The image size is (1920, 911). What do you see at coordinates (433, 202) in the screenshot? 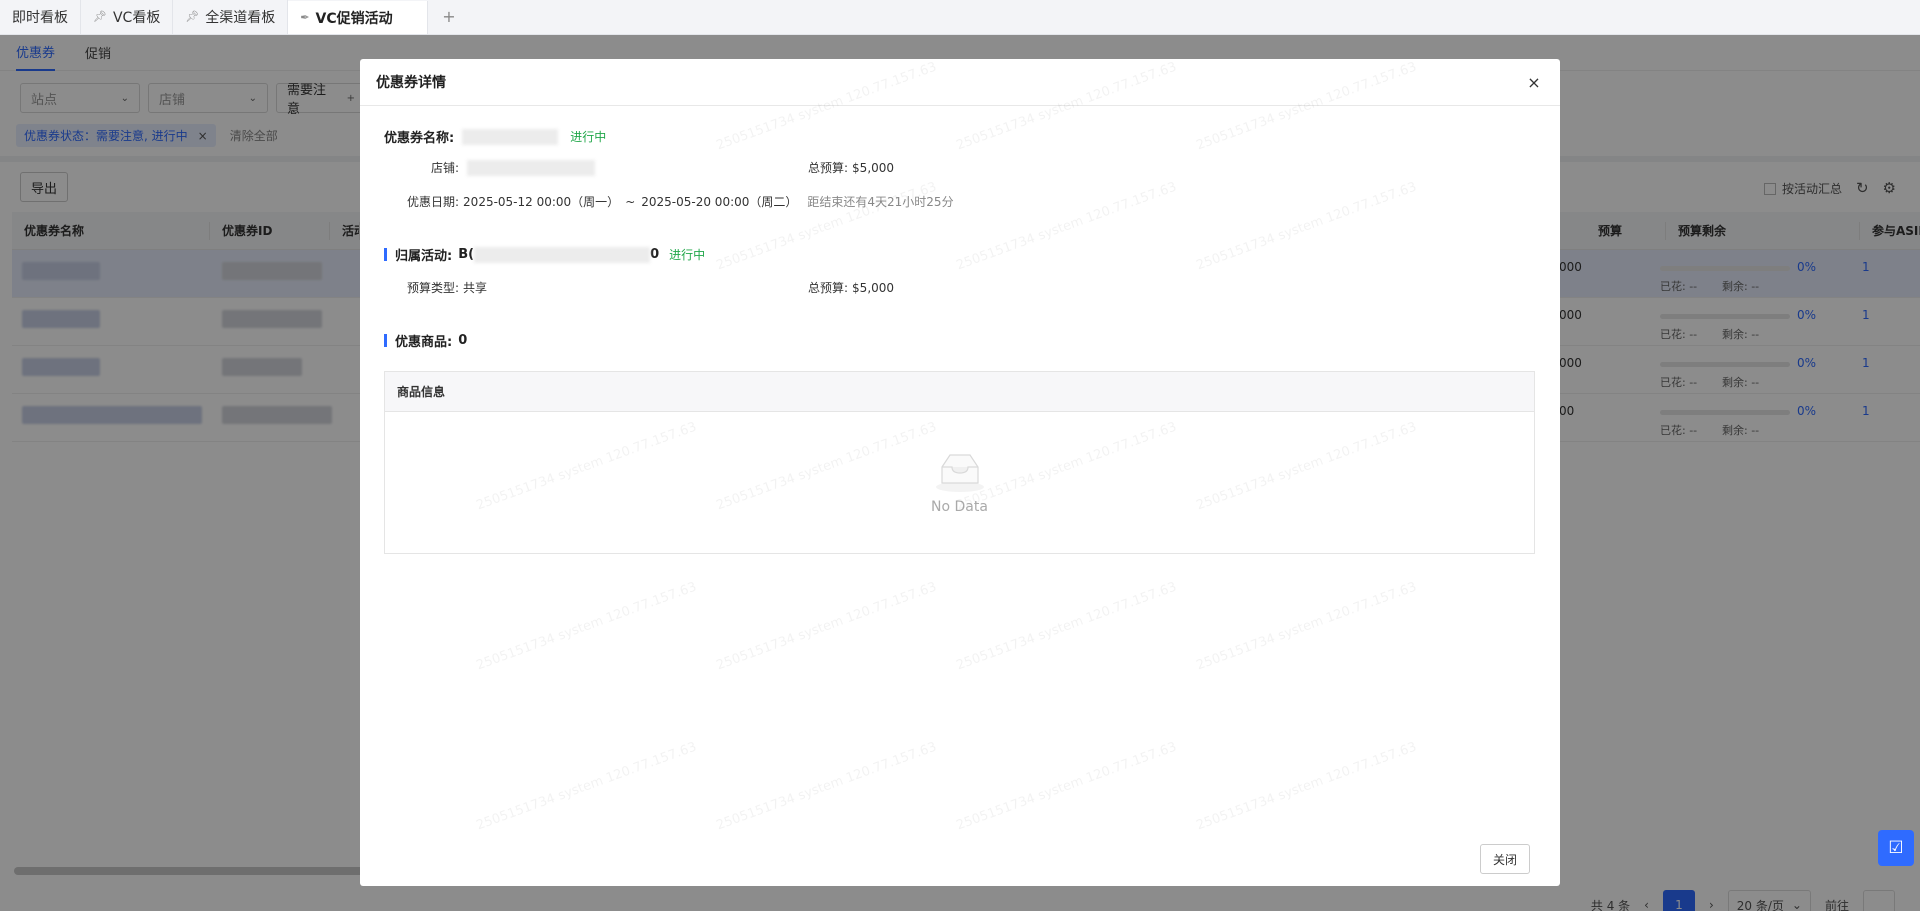
I see `date-label: 优惠日期:` at bounding box center [433, 202].